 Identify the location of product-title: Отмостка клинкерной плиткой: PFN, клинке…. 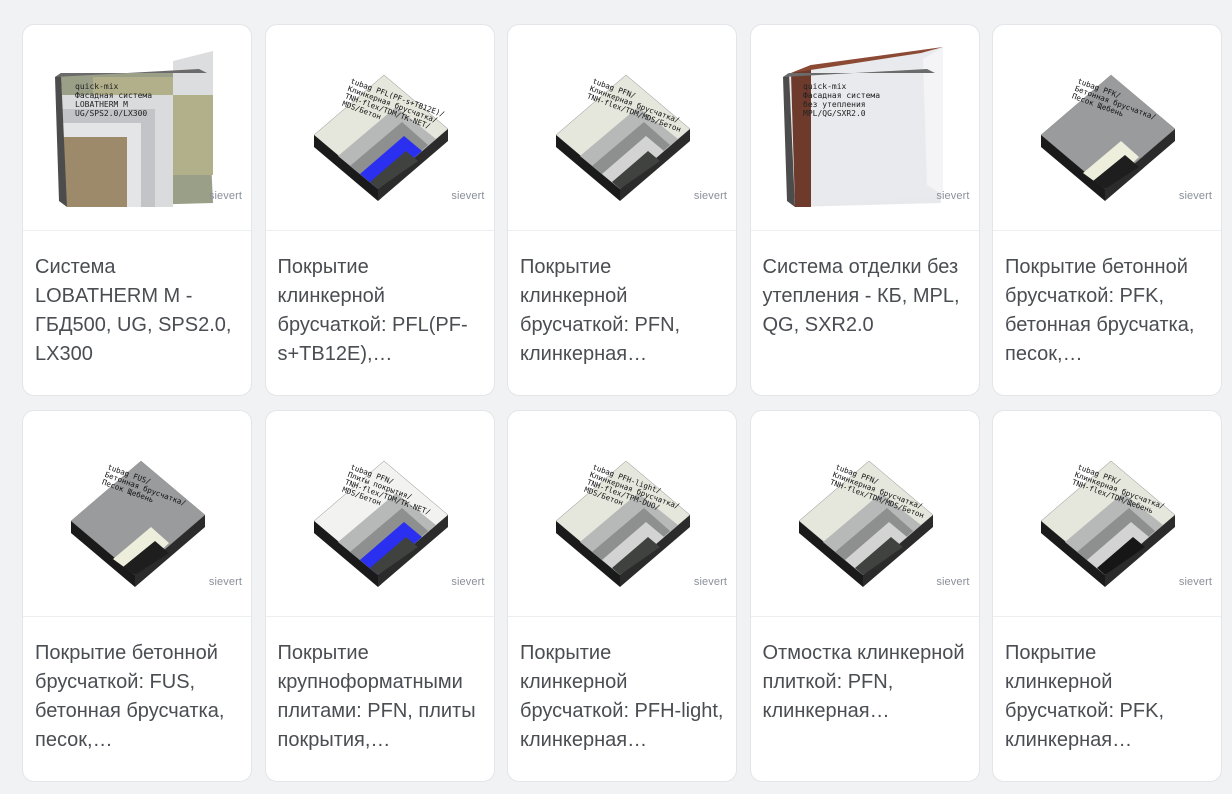
(865, 671).